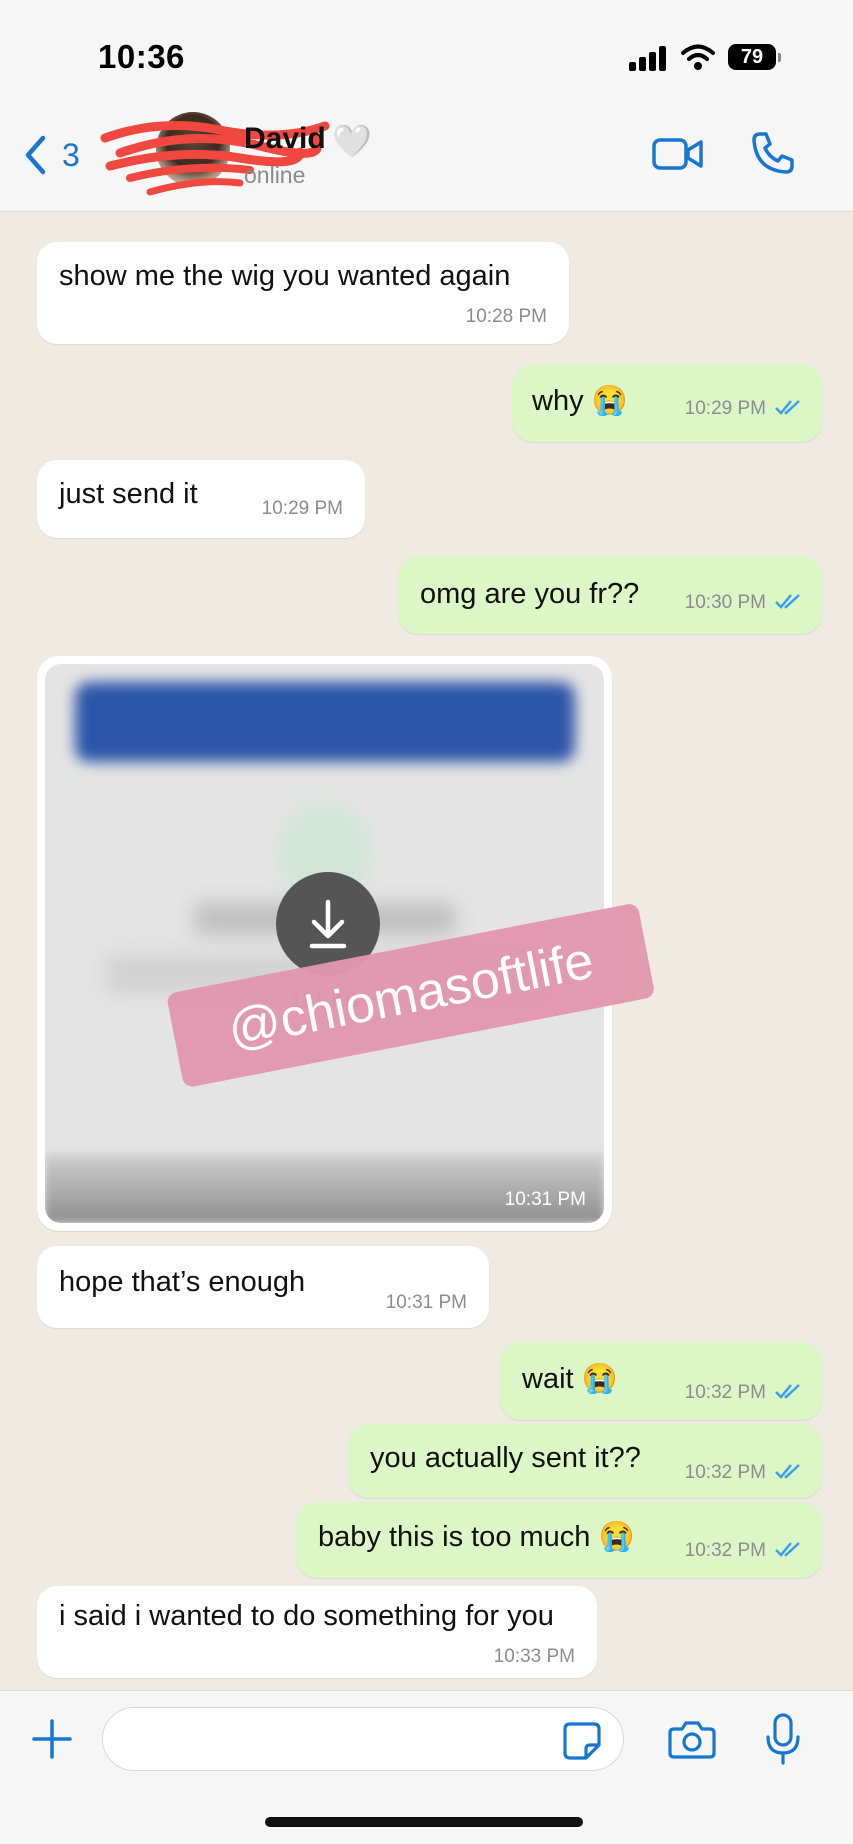  I want to click on heart-emoji: 🤍, so click(352, 141).